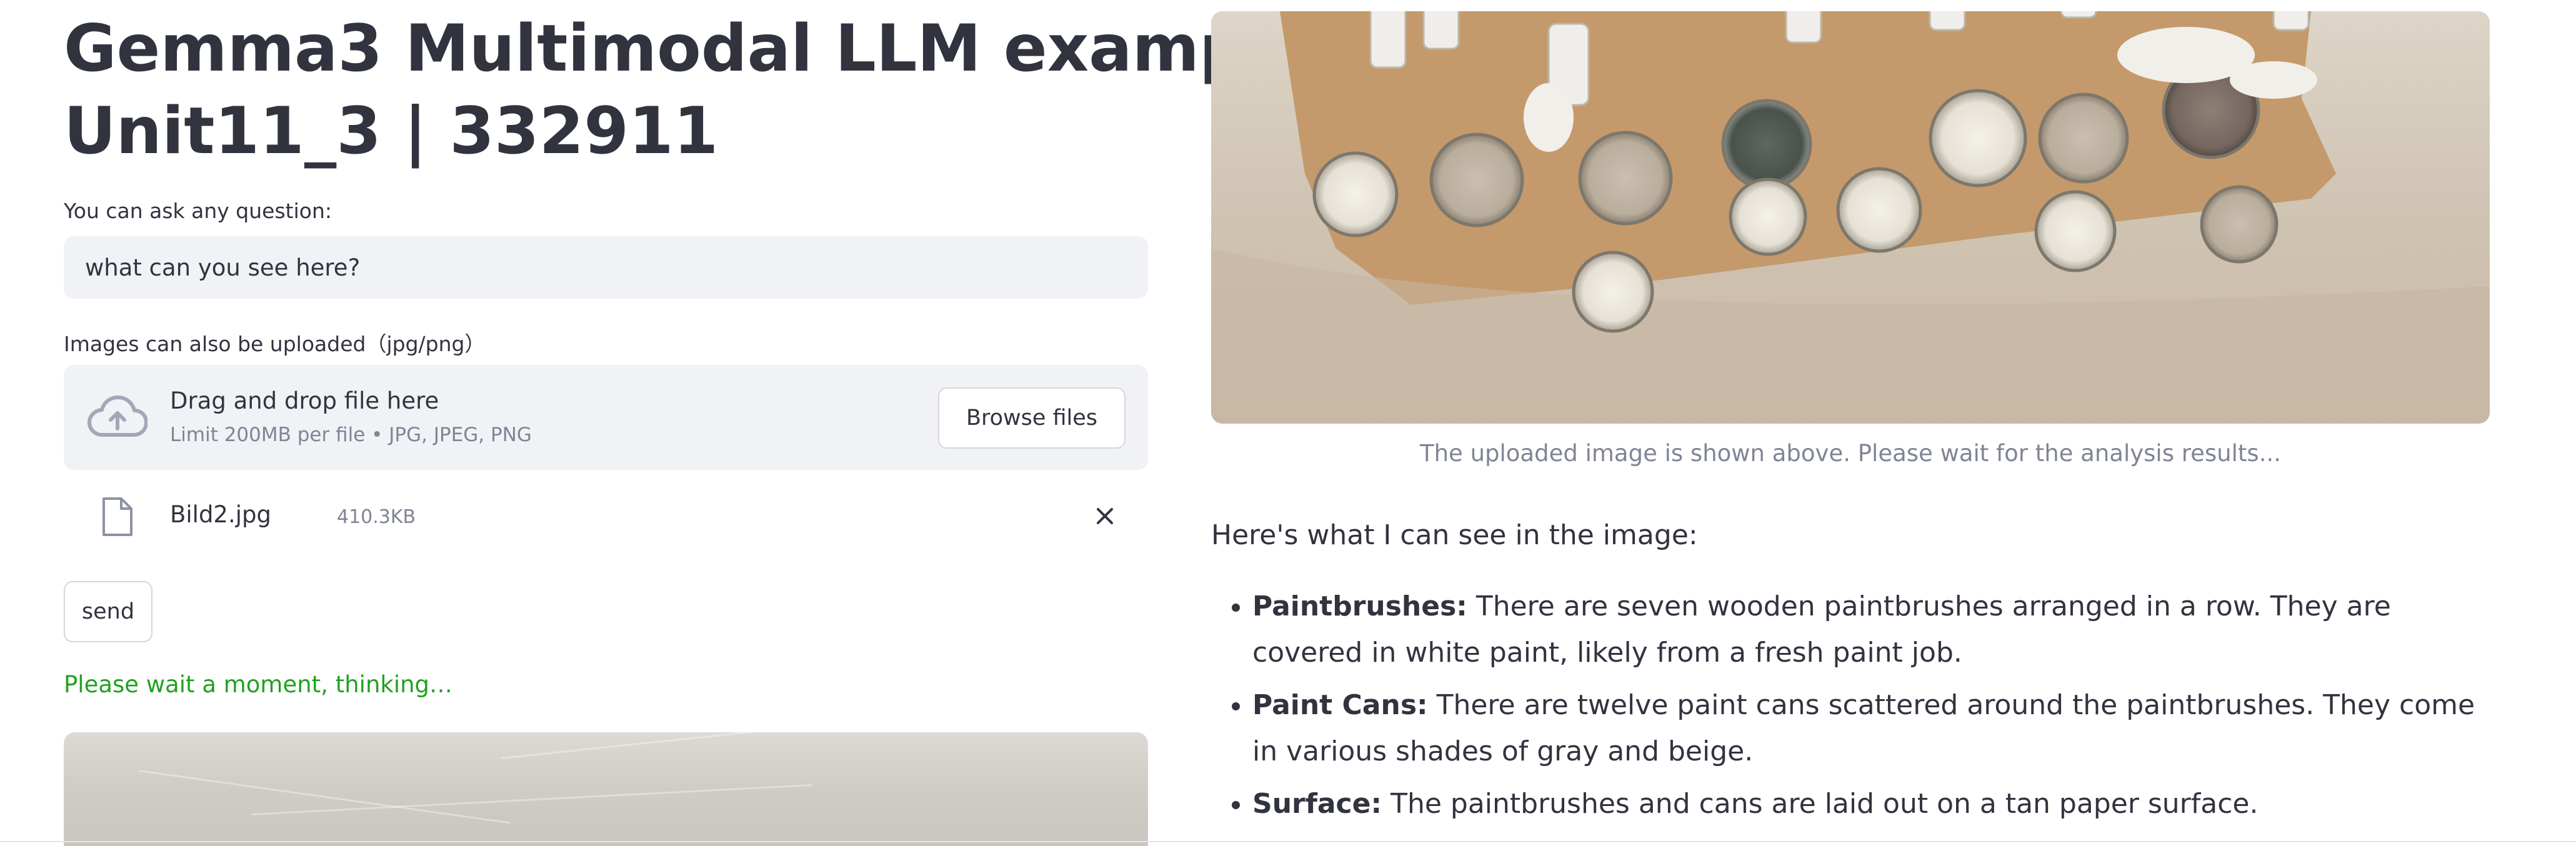 Image resolution: width=2576 pixels, height=846 pixels. Describe the element at coordinates (376, 517) in the screenshot. I see `uploaded-file-size: 410.3KB` at that location.